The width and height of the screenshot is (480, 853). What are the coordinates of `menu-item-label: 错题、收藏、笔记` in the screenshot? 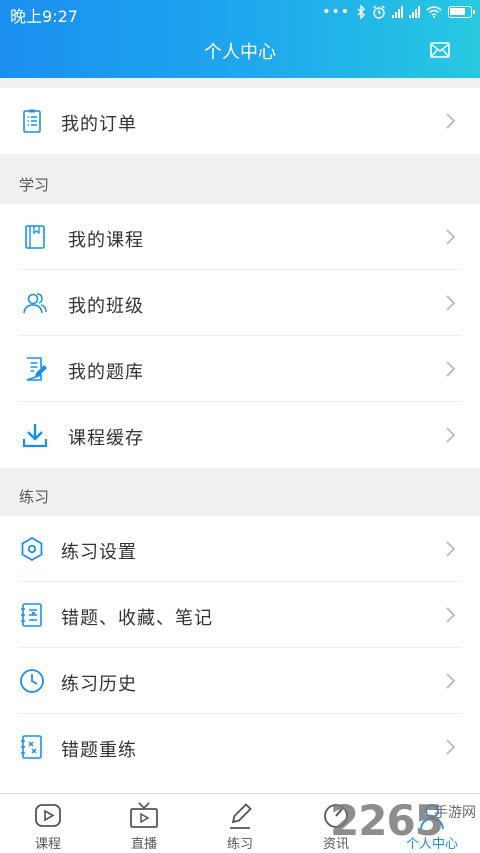 It's located at (137, 618).